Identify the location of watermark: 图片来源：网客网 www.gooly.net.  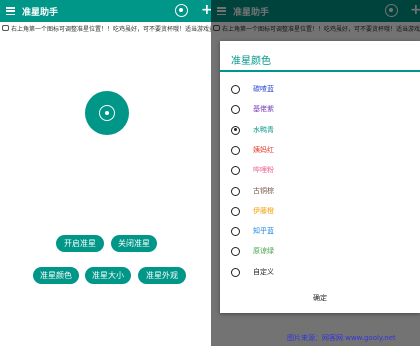
(341, 338).